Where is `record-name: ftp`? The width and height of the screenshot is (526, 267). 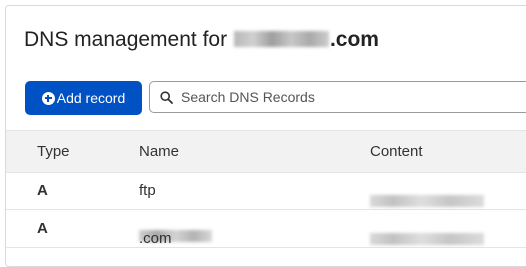
record-name: ftp is located at coordinates (147, 190).